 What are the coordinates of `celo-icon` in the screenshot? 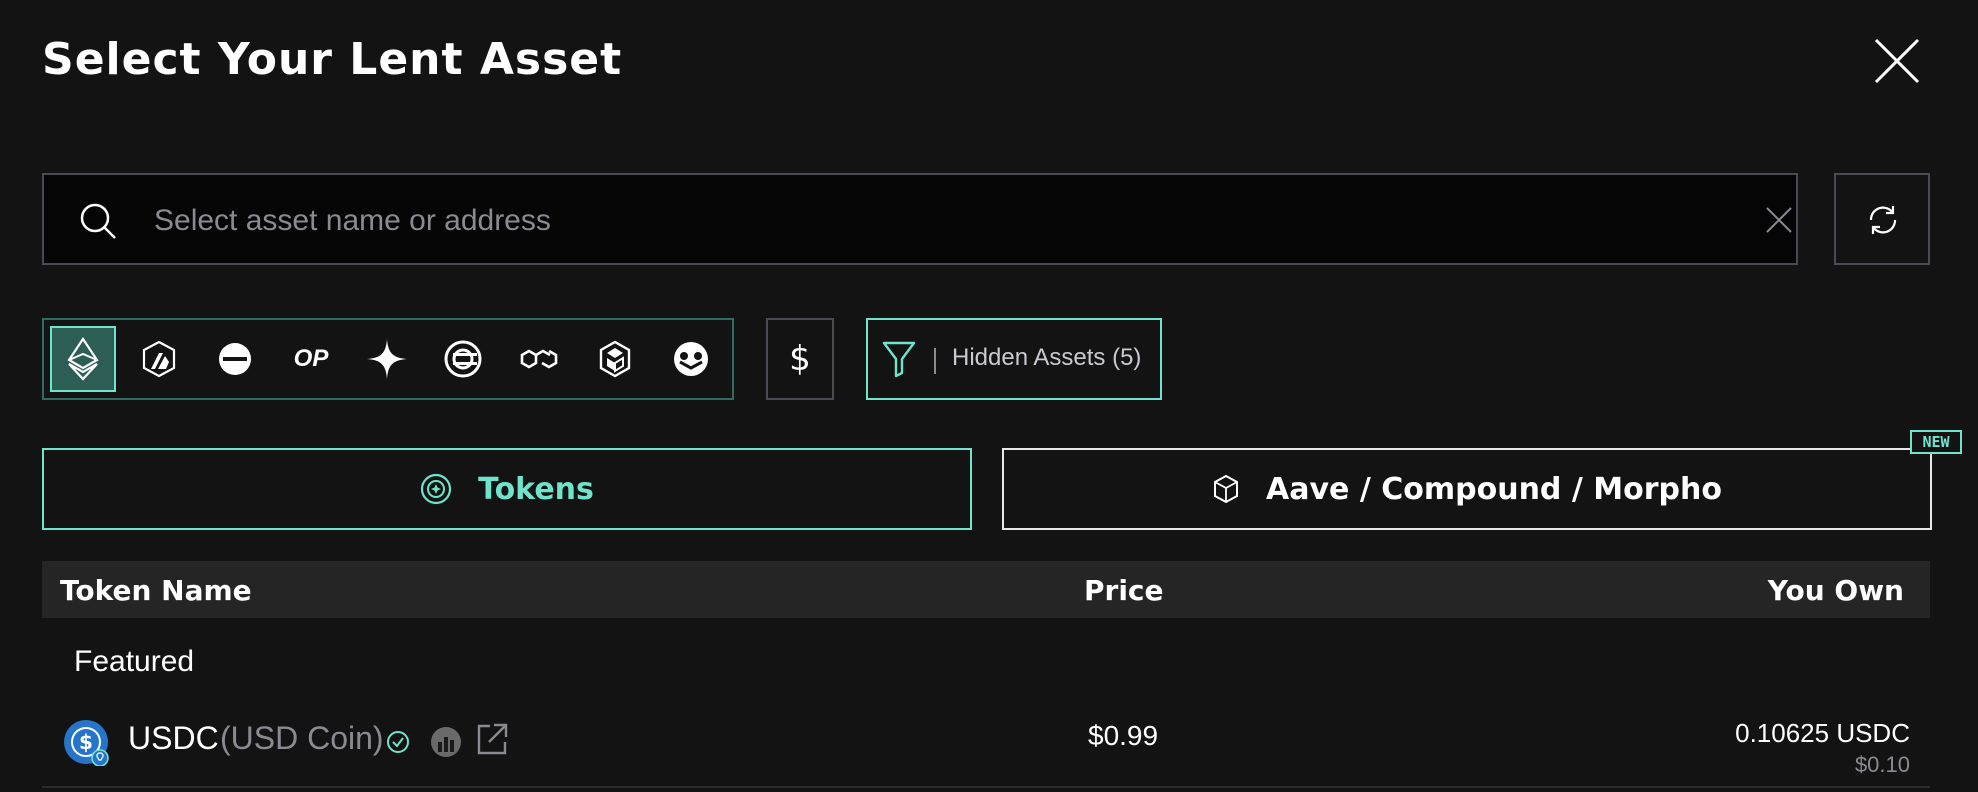 It's located at (463, 359).